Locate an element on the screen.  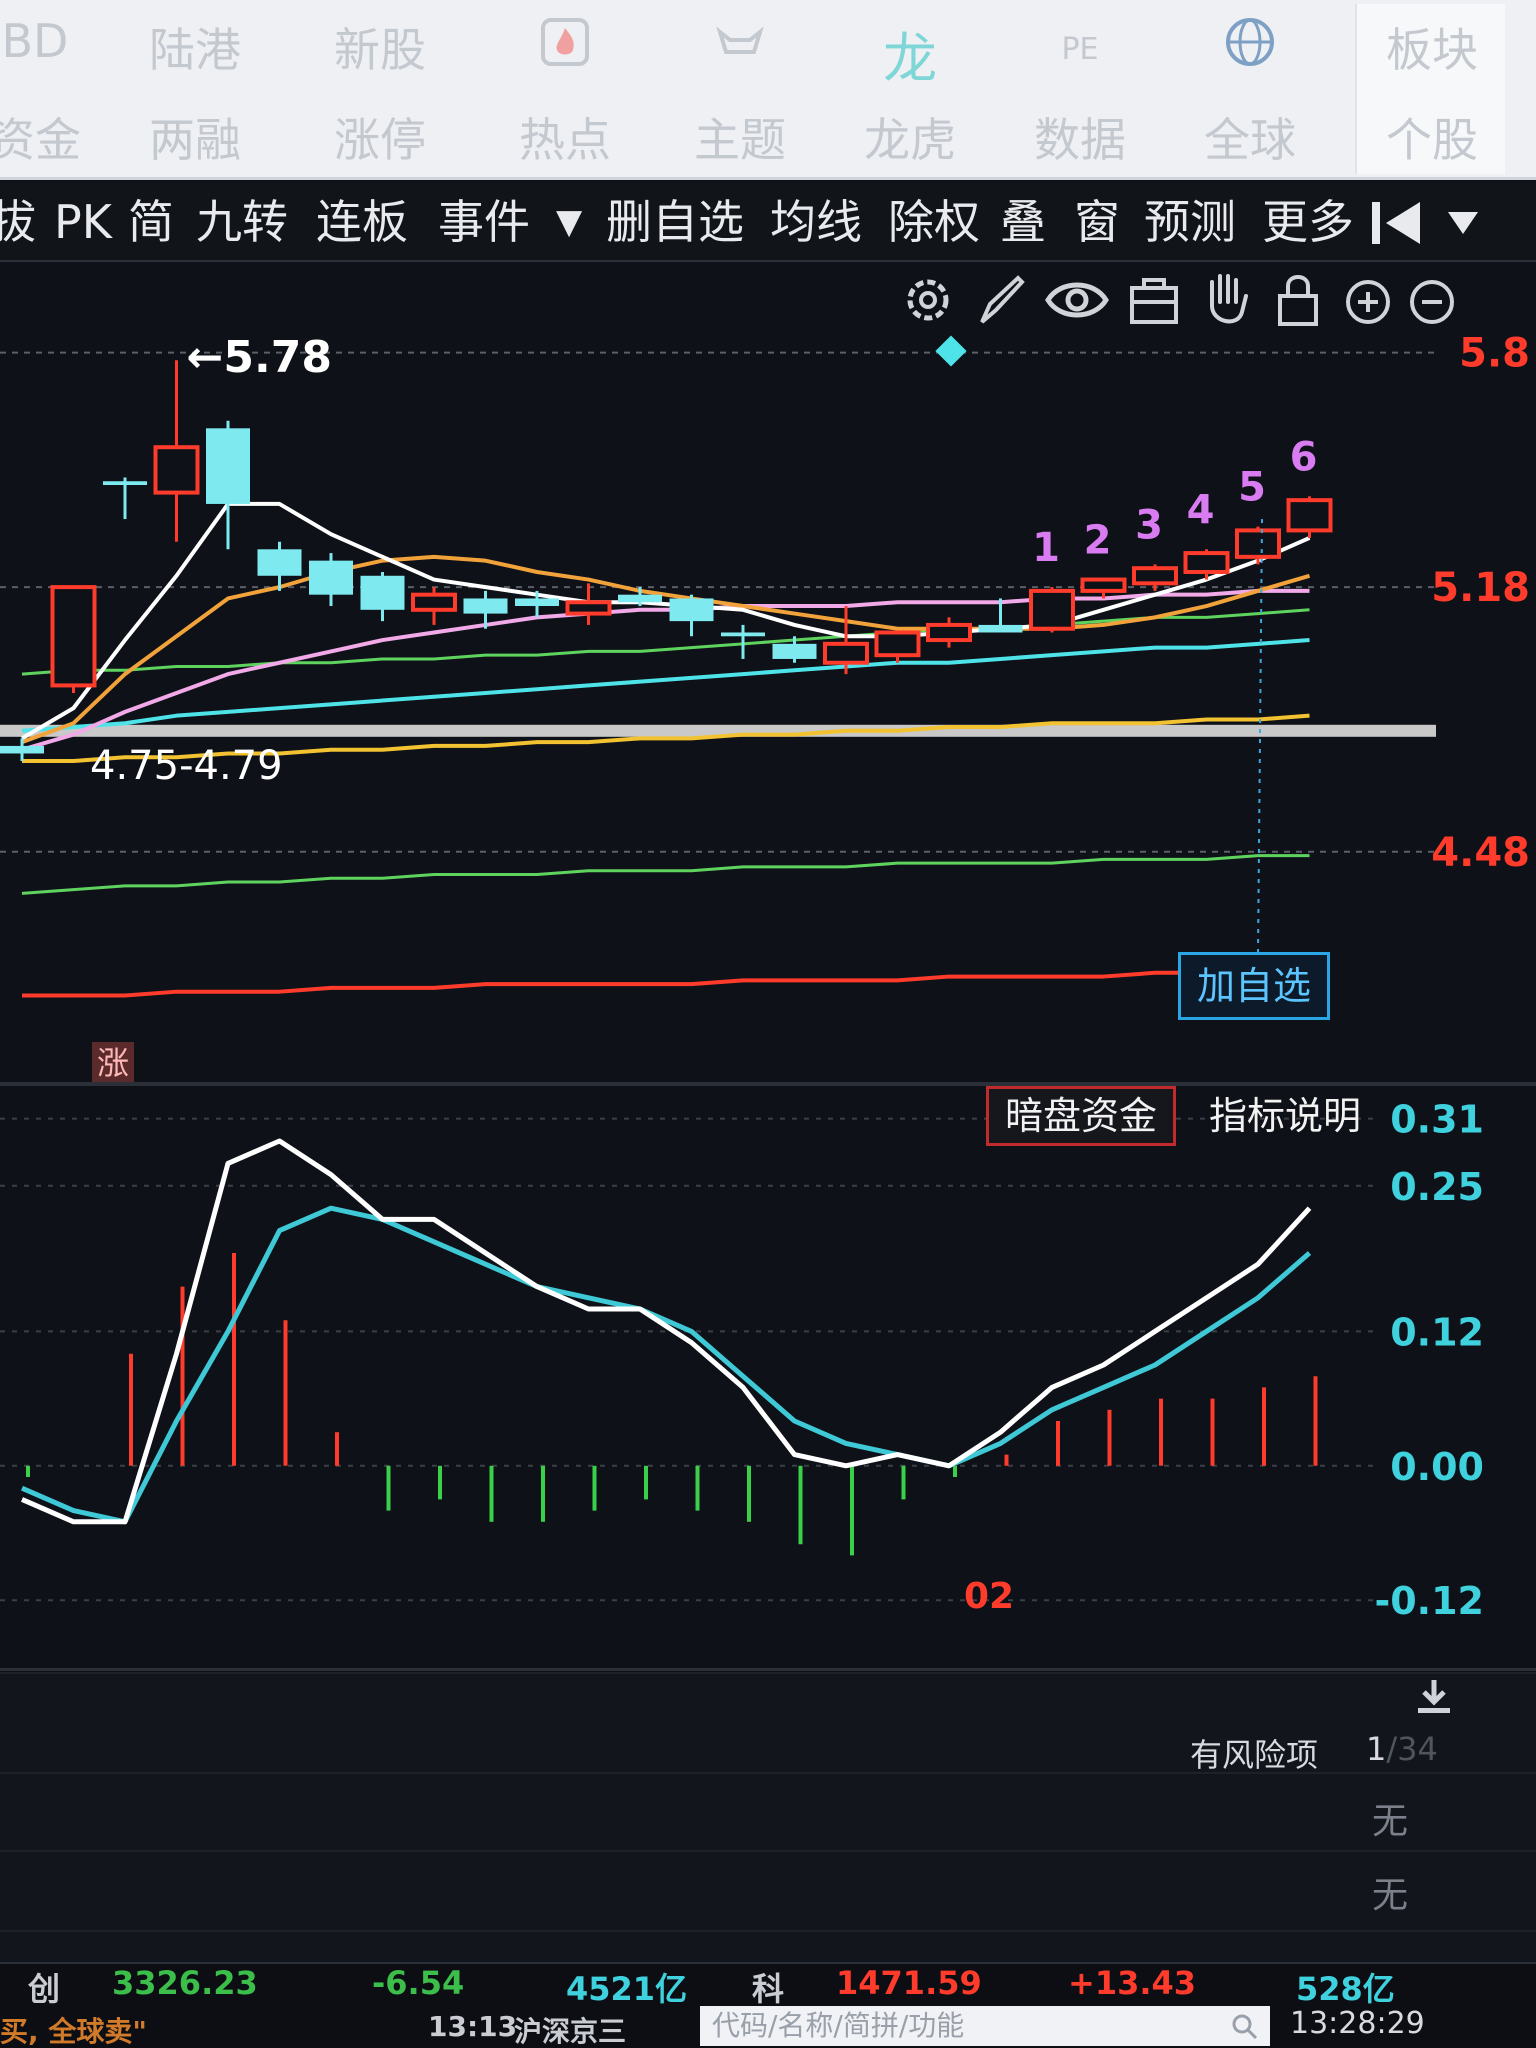
collapse-left-icon is located at coordinates (1398, 223).